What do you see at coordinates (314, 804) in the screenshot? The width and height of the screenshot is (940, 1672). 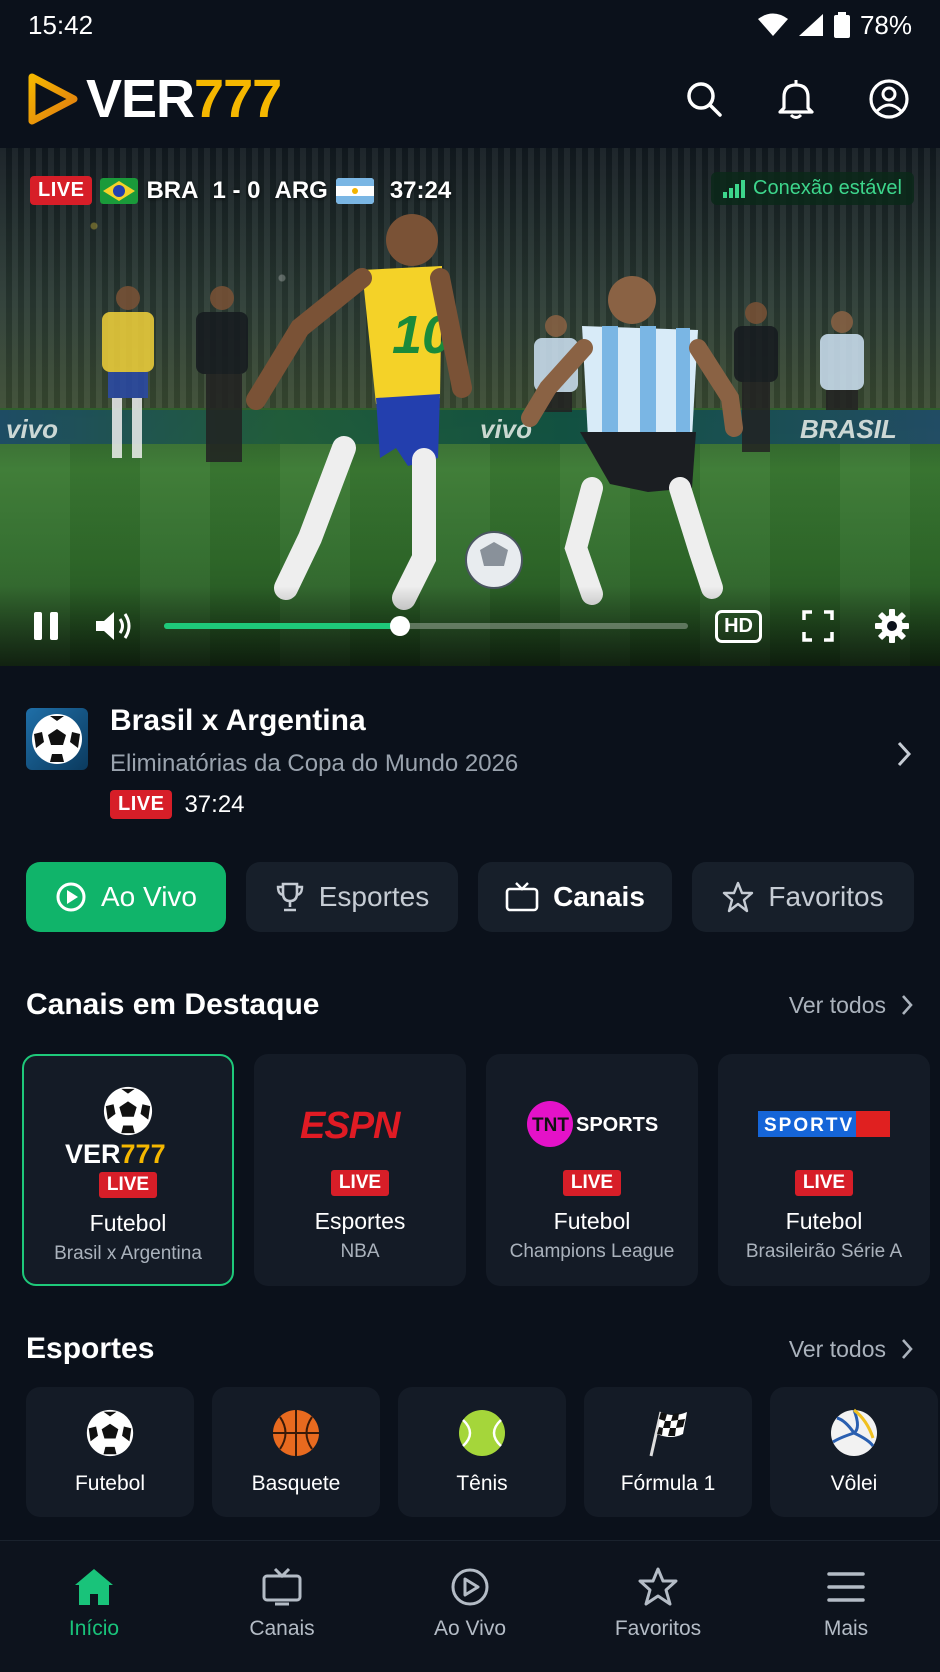 I see `match-live-row: LIVE 37:24` at bounding box center [314, 804].